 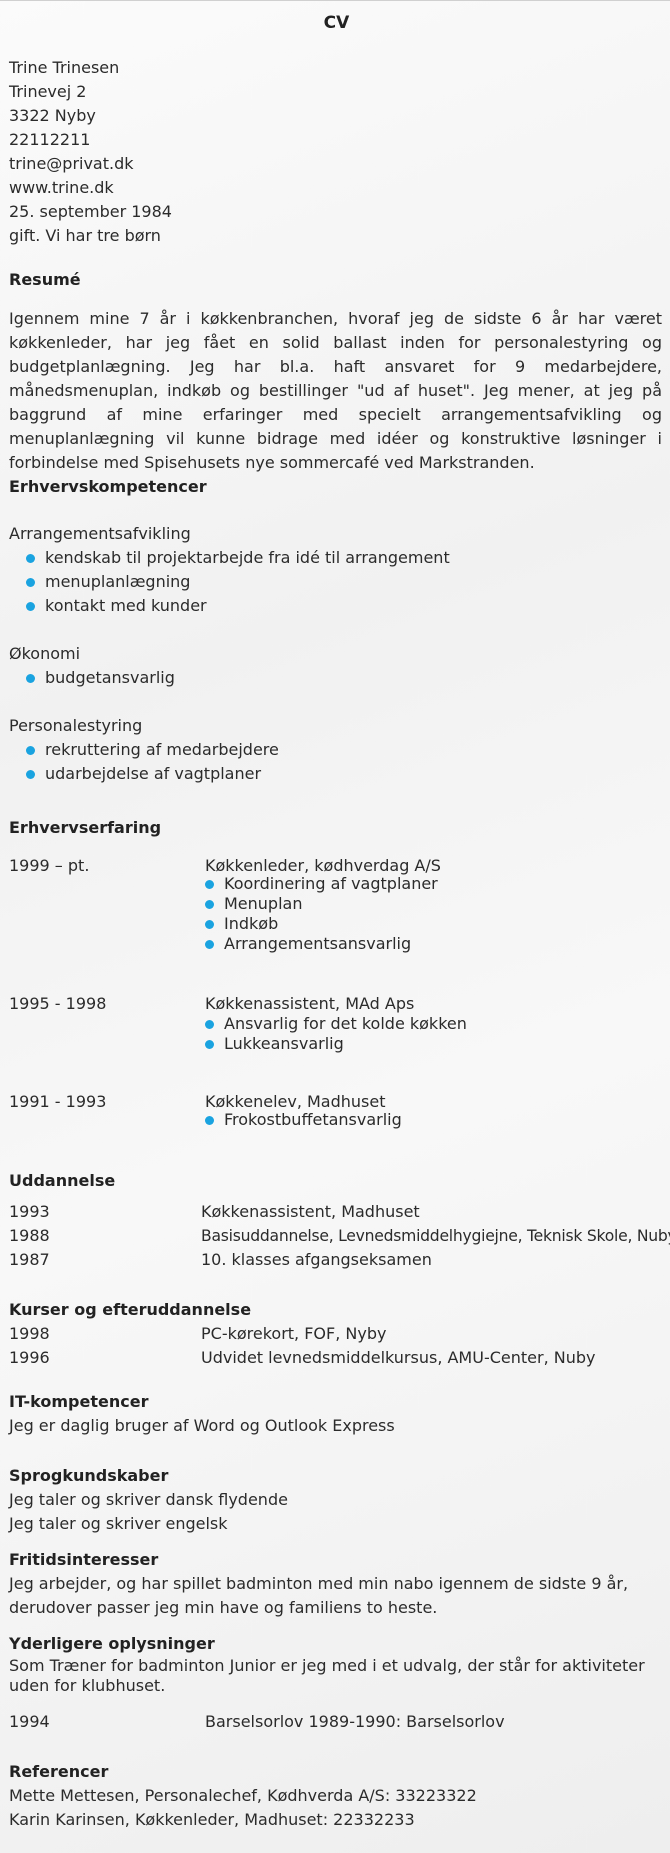 What do you see at coordinates (335, 0) in the screenshot?
I see `top-border` at bounding box center [335, 0].